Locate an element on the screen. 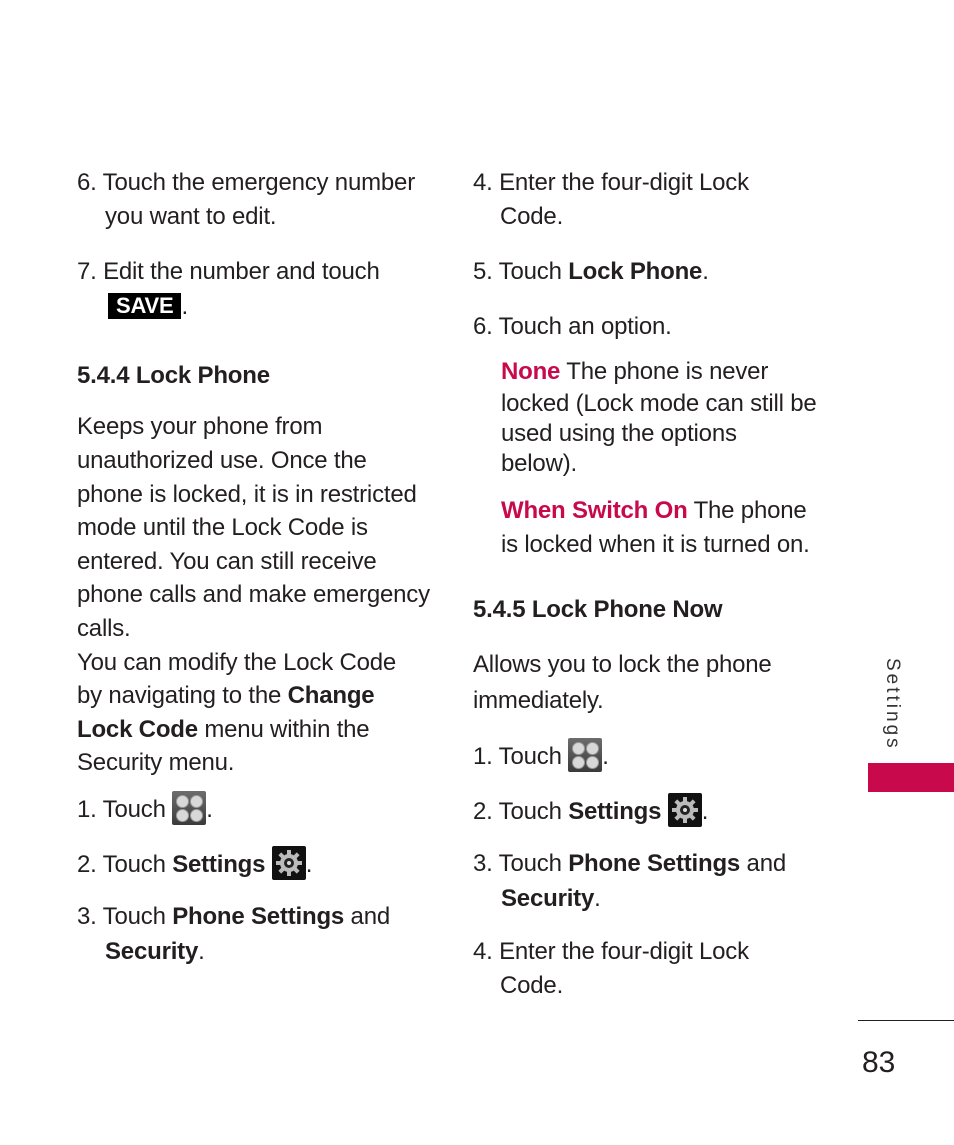 The height and width of the screenshot is (1145, 954). left-step-2: 2. Touch Settings . is located at coordinates (194, 864).